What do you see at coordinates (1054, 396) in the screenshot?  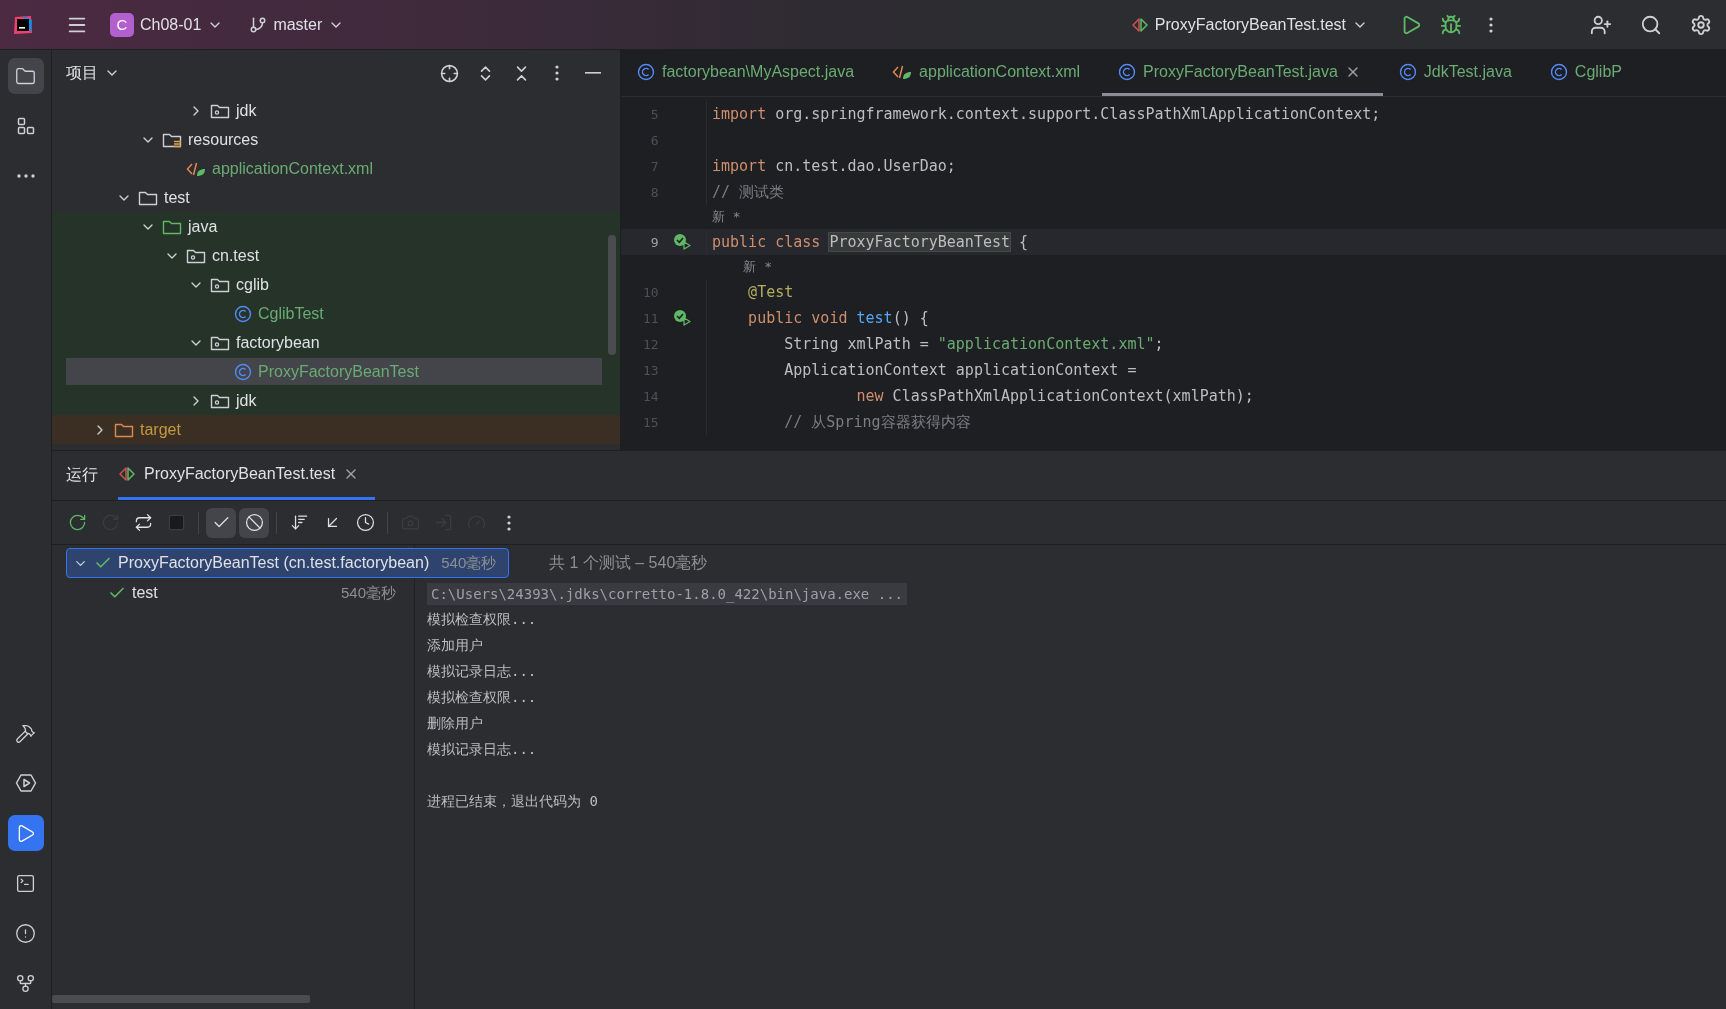 I see `code-line: new ClassPathXmlApplicationContext(xmlPath);` at bounding box center [1054, 396].